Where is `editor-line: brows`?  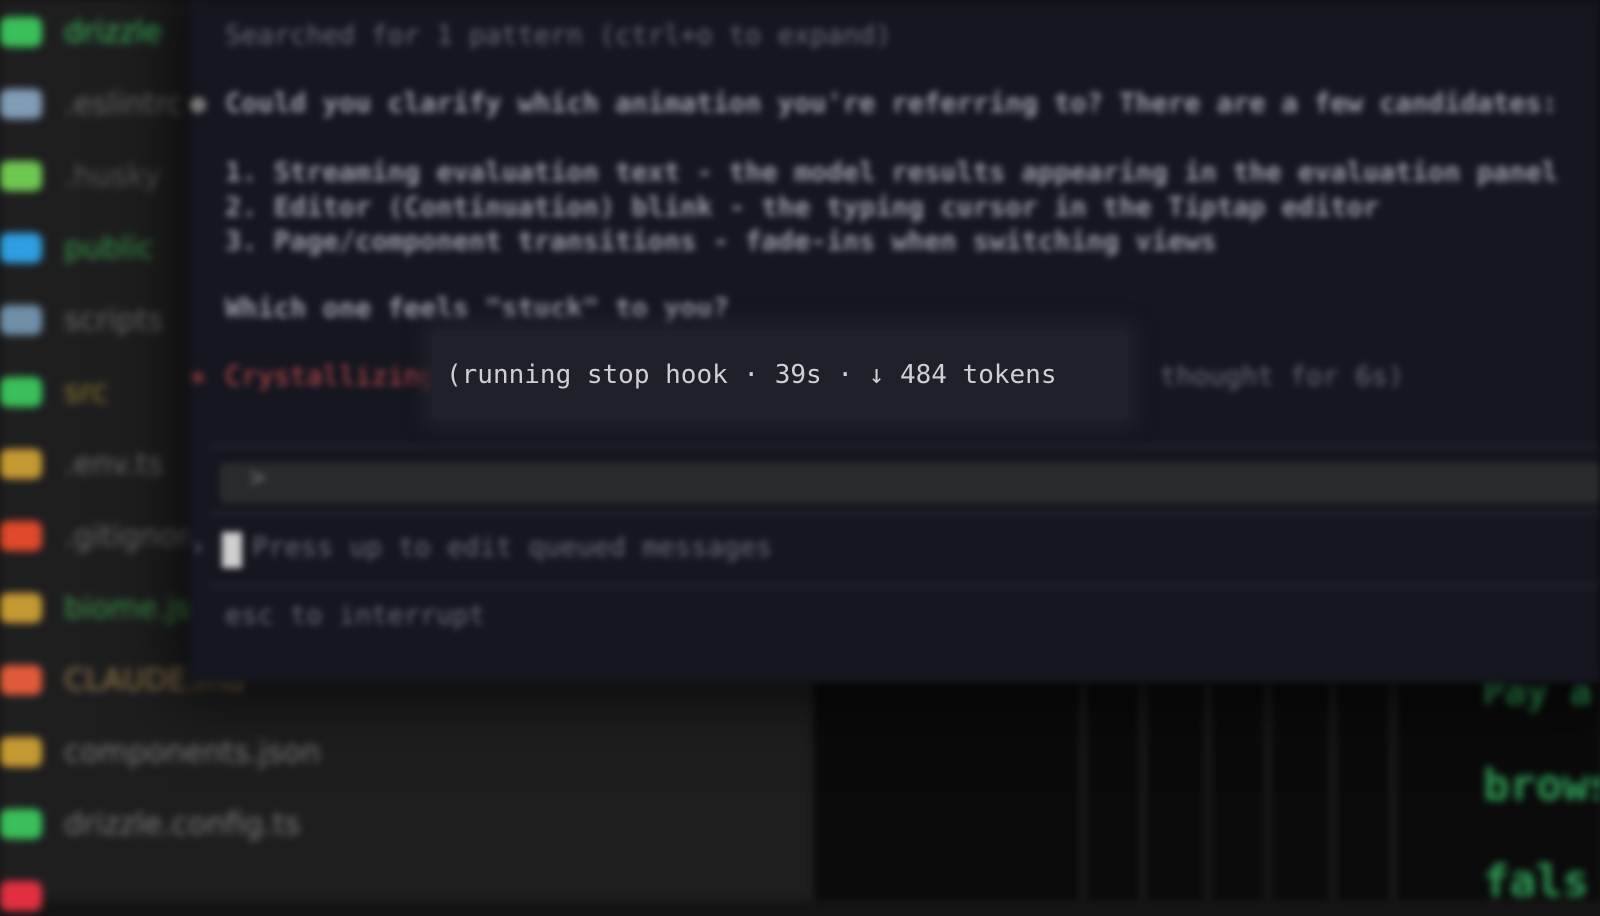 editor-line: brows is located at coordinates (1541, 785).